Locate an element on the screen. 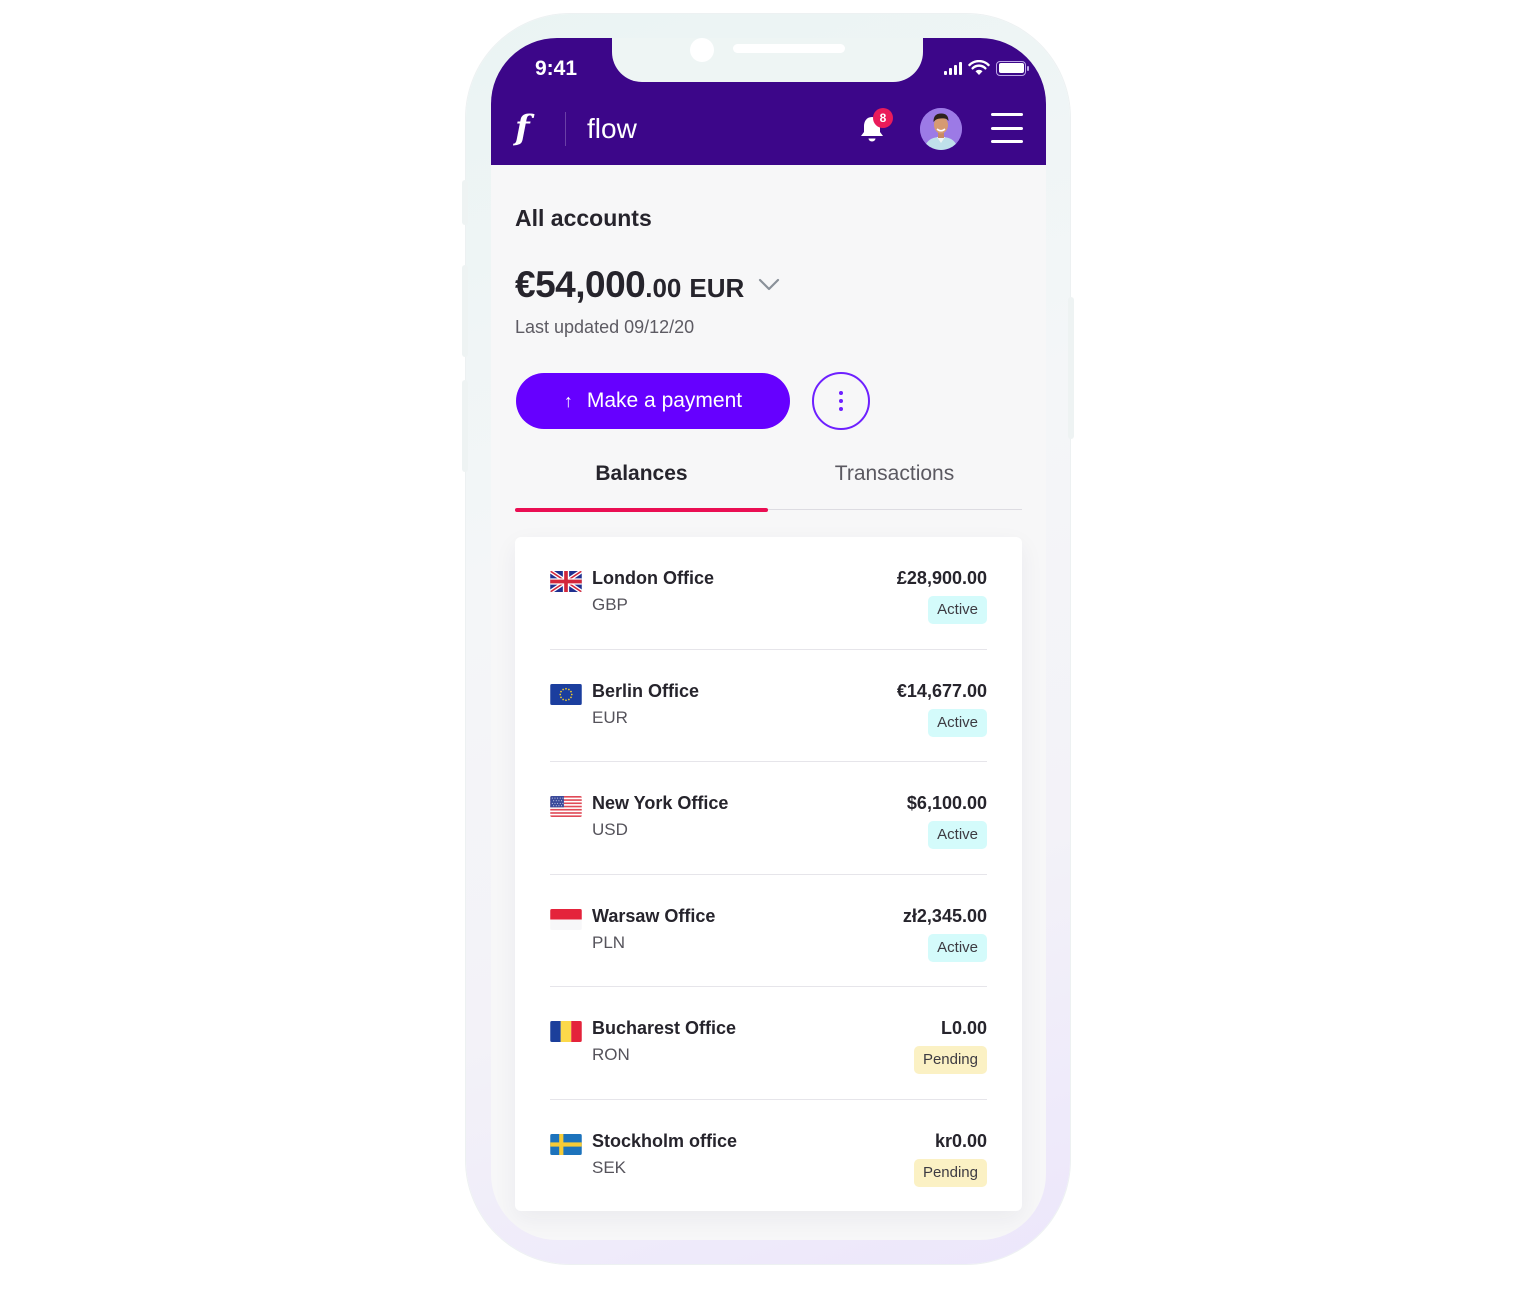 The width and height of the screenshot is (1536, 1290). total-balance-major: €54,000 is located at coordinates (580, 284).